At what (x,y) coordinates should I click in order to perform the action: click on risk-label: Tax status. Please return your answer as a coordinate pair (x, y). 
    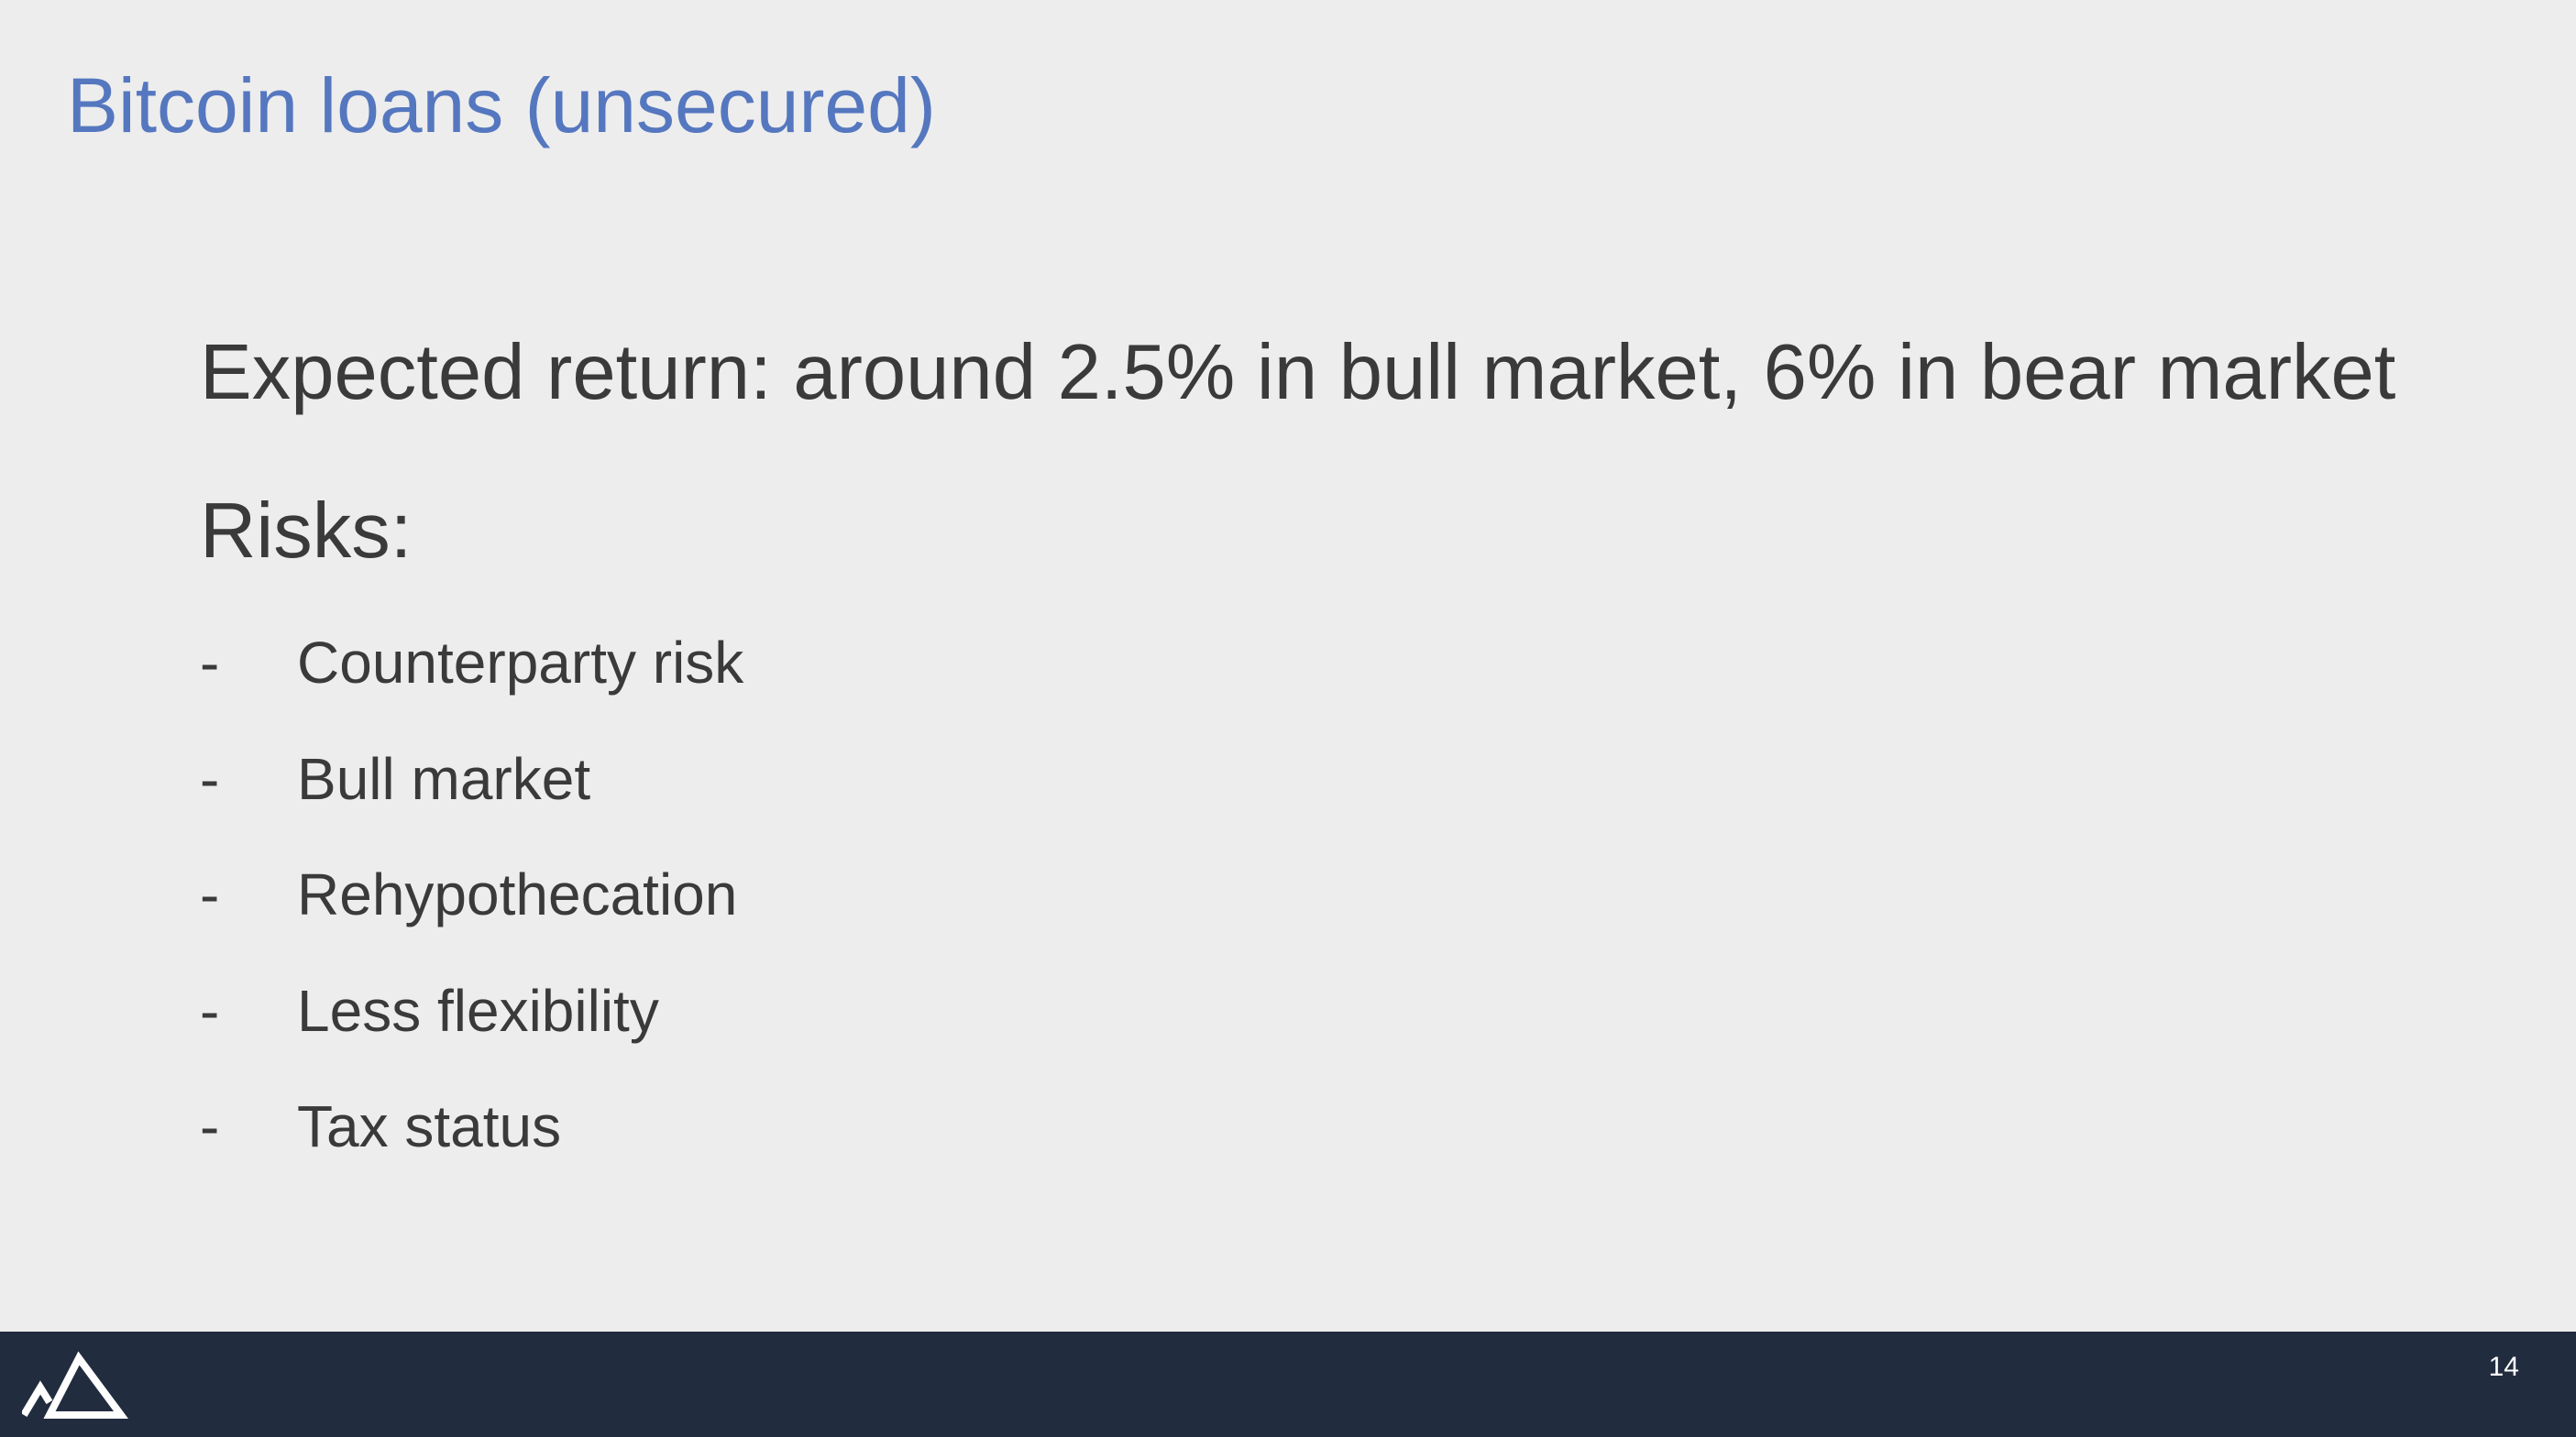
    Looking at the image, I should click on (430, 1126).